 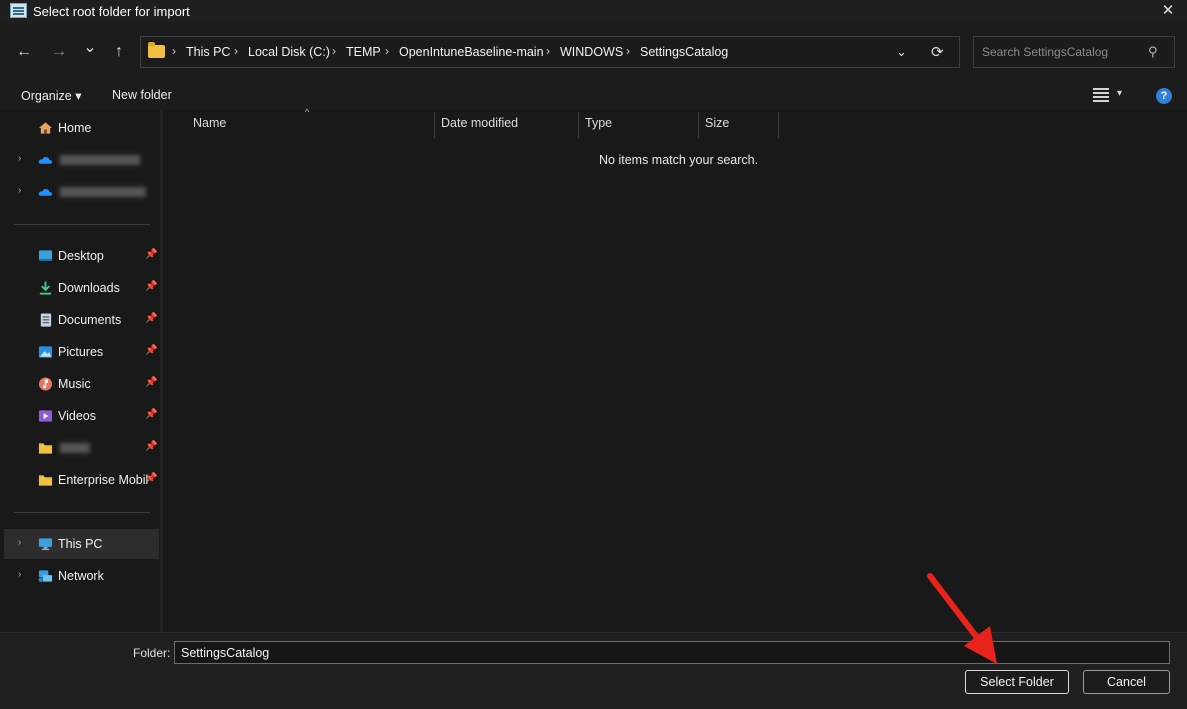 What do you see at coordinates (679, 160) in the screenshot?
I see `empty-list-message: No items match your search.` at bounding box center [679, 160].